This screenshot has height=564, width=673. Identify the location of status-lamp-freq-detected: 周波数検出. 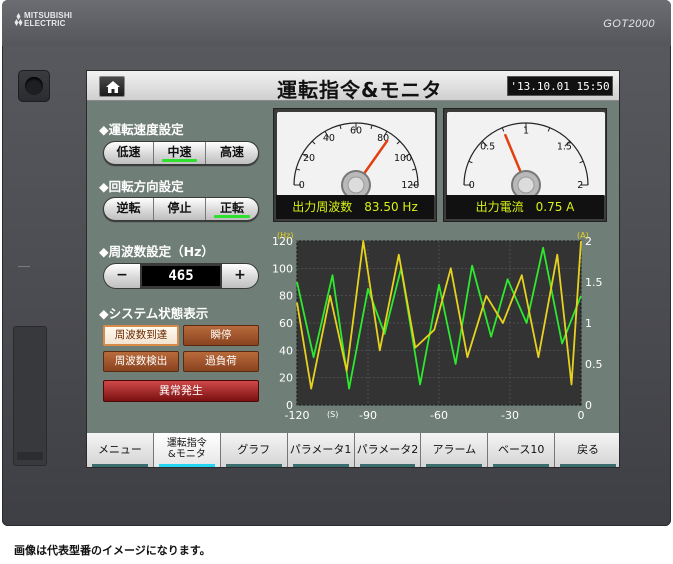
(141, 361).